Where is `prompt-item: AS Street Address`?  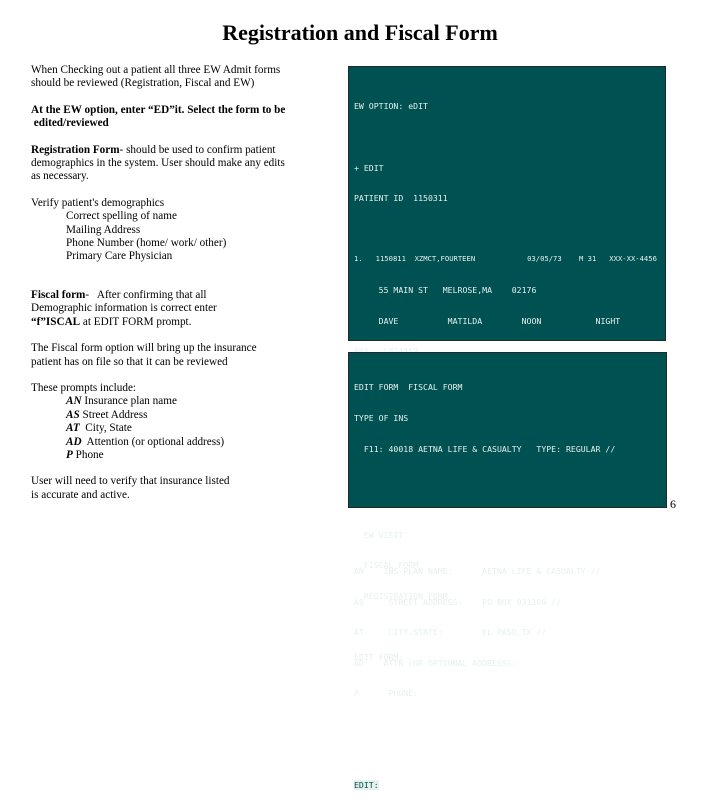 prompt-item: AS Street Address is located at coordinates (176, 415).